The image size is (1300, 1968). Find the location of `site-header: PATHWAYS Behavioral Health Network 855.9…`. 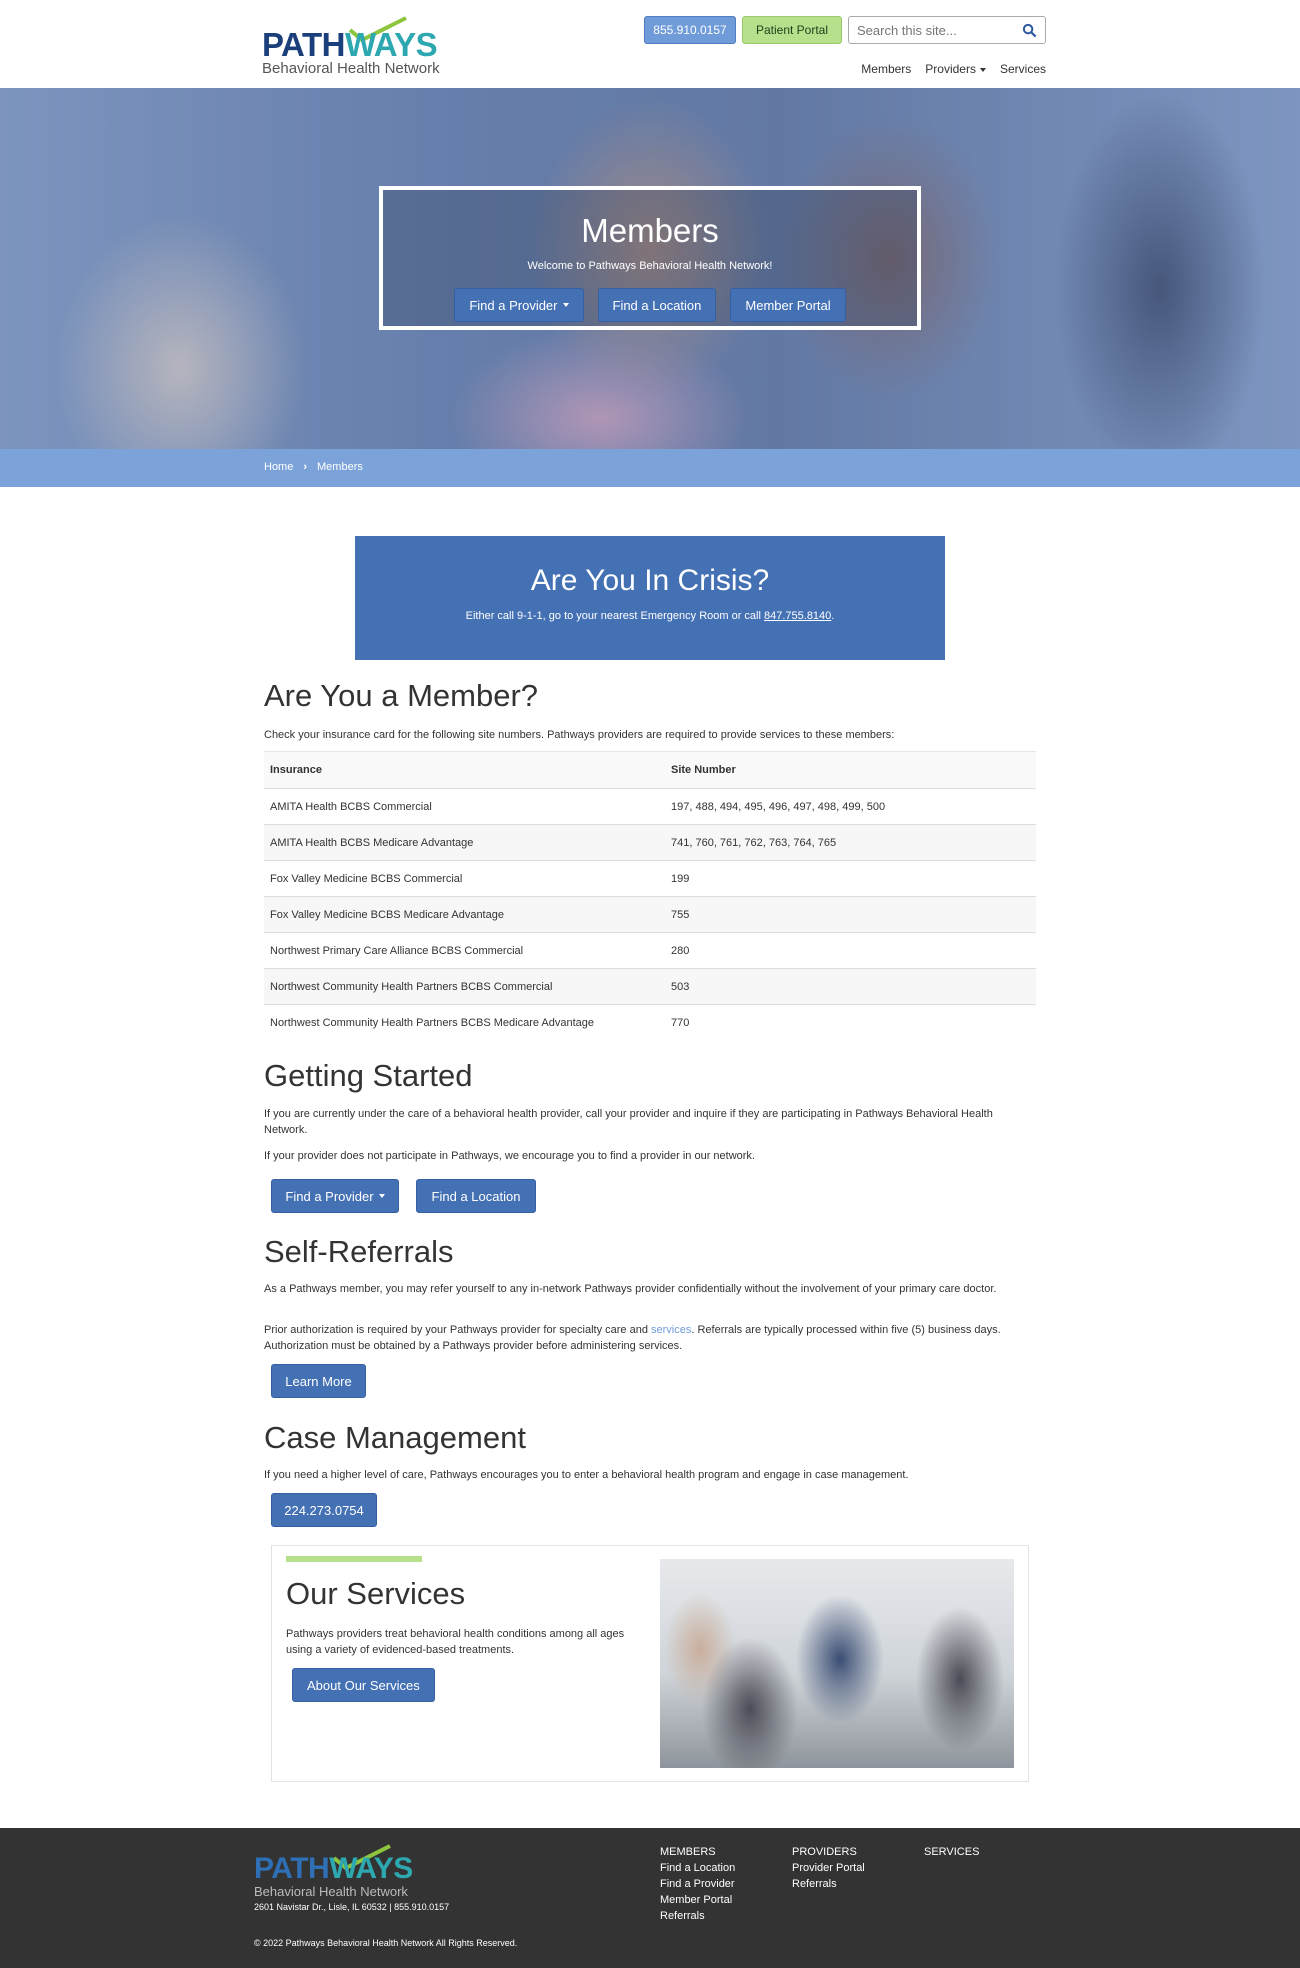

site-header: PATHWAYS Behavioral Health Network 855.9… is located at coordinates (650, 44).